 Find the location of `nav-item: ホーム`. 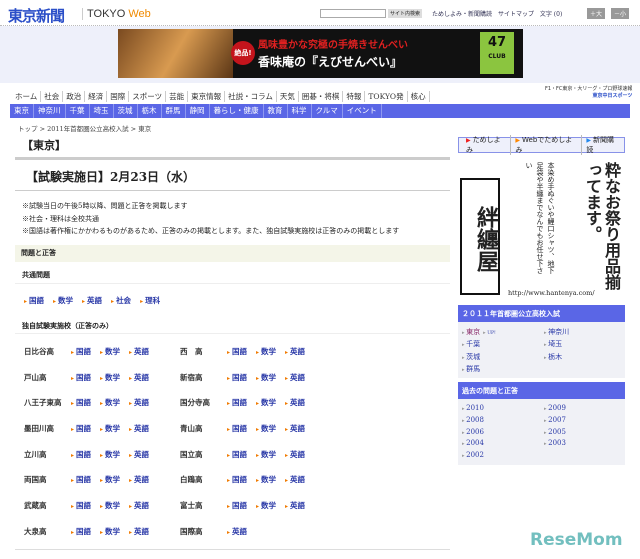

nav-item: ホーム is located at coordinates (27, 96).